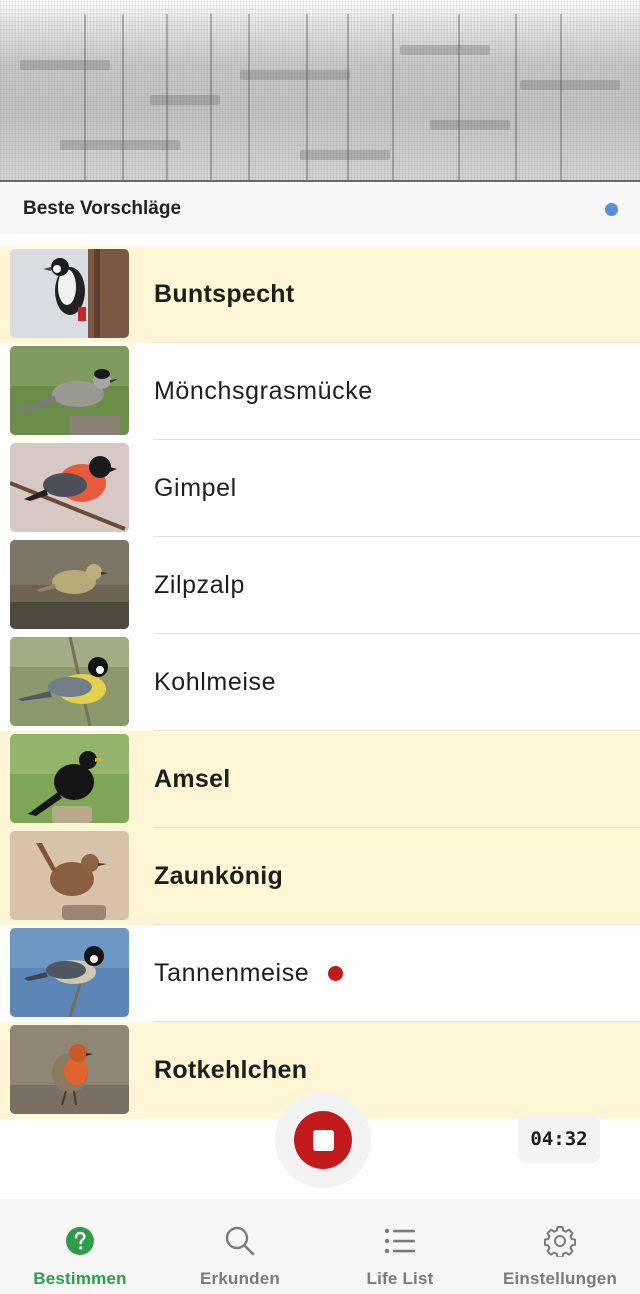 This screenshot has width=640, height=1294. Describe the element at coordinates (320, 488) in the screenshot. I see `list-item: Gimpel` at that location.